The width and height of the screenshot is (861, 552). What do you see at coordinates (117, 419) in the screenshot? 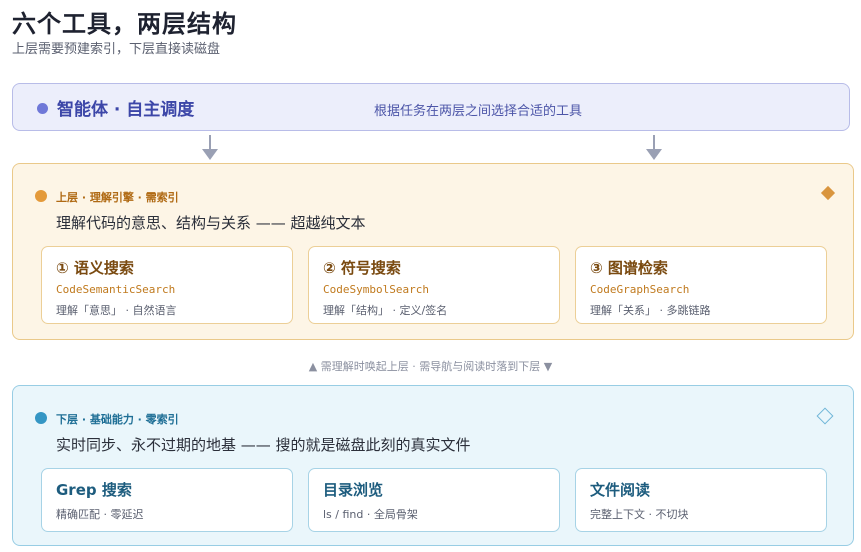
I see `lower-layer-tag: 下层 · 基础能力 · 零索引` at bounding box center [117, 419].